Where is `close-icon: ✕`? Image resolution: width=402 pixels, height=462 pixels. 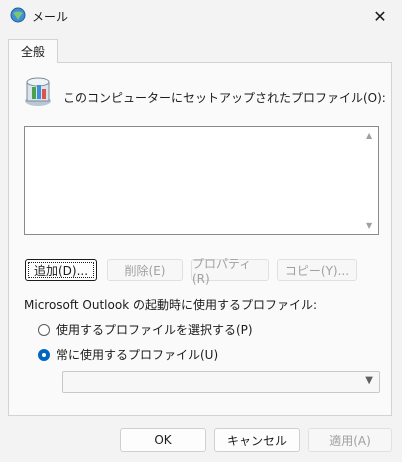 close-icon: ✕ is located at coordinates (380, 16).